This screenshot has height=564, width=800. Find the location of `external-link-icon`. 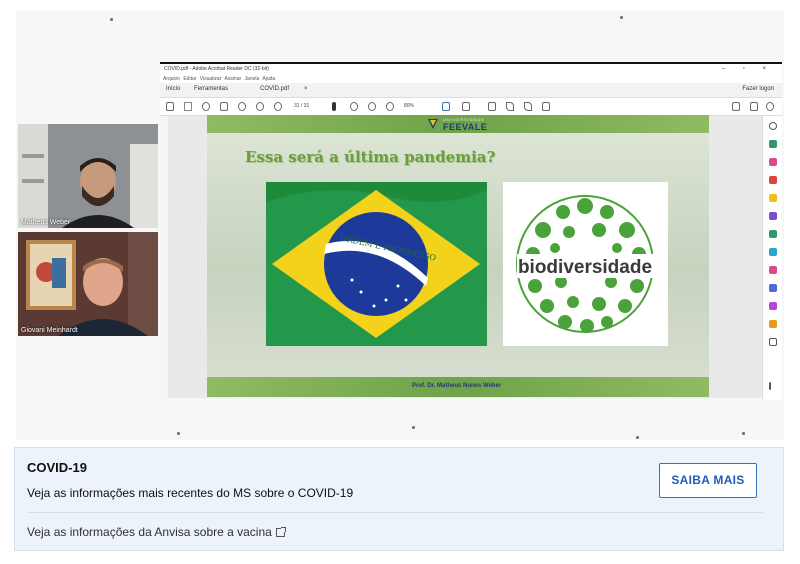

external-link-icon is located at coordinates (280, 532).